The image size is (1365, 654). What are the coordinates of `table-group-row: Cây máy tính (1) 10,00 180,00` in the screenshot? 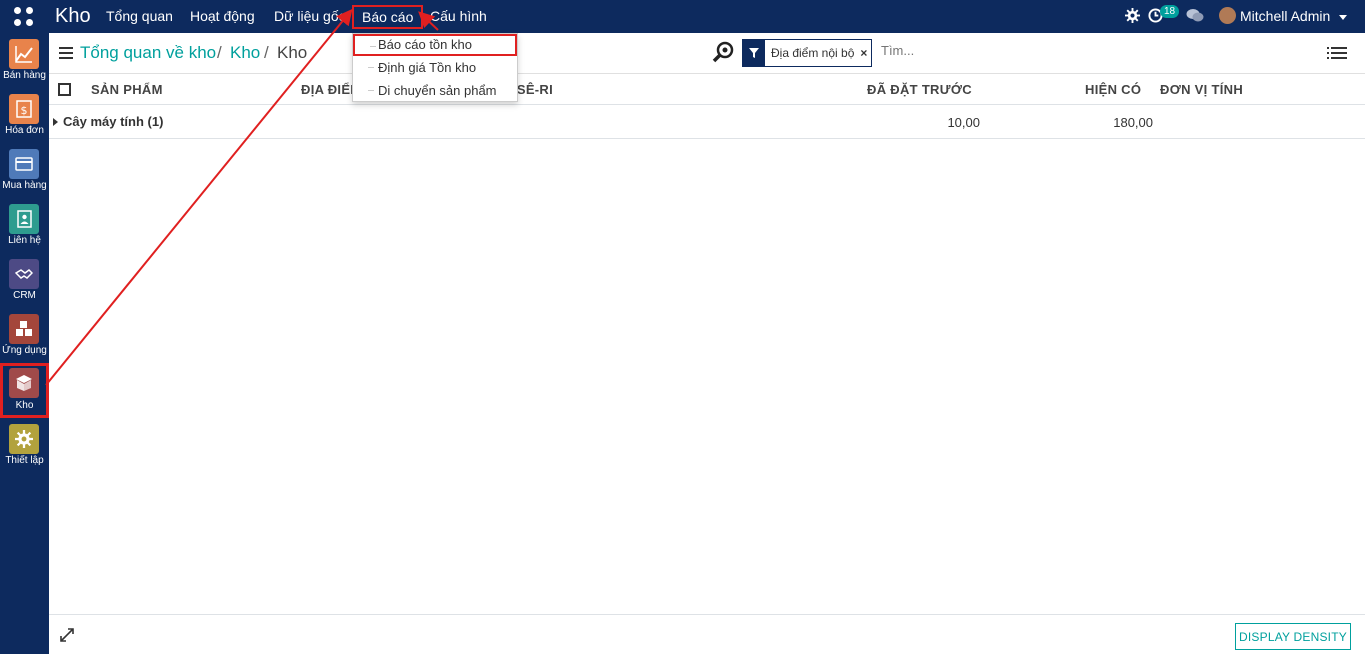 It's located at (707, 122).